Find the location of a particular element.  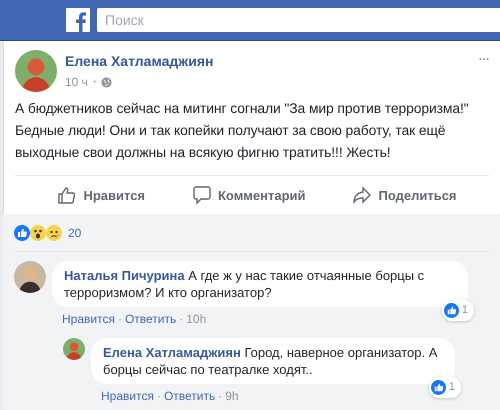

comment-time: 9h is located at coordinates (232, 396).